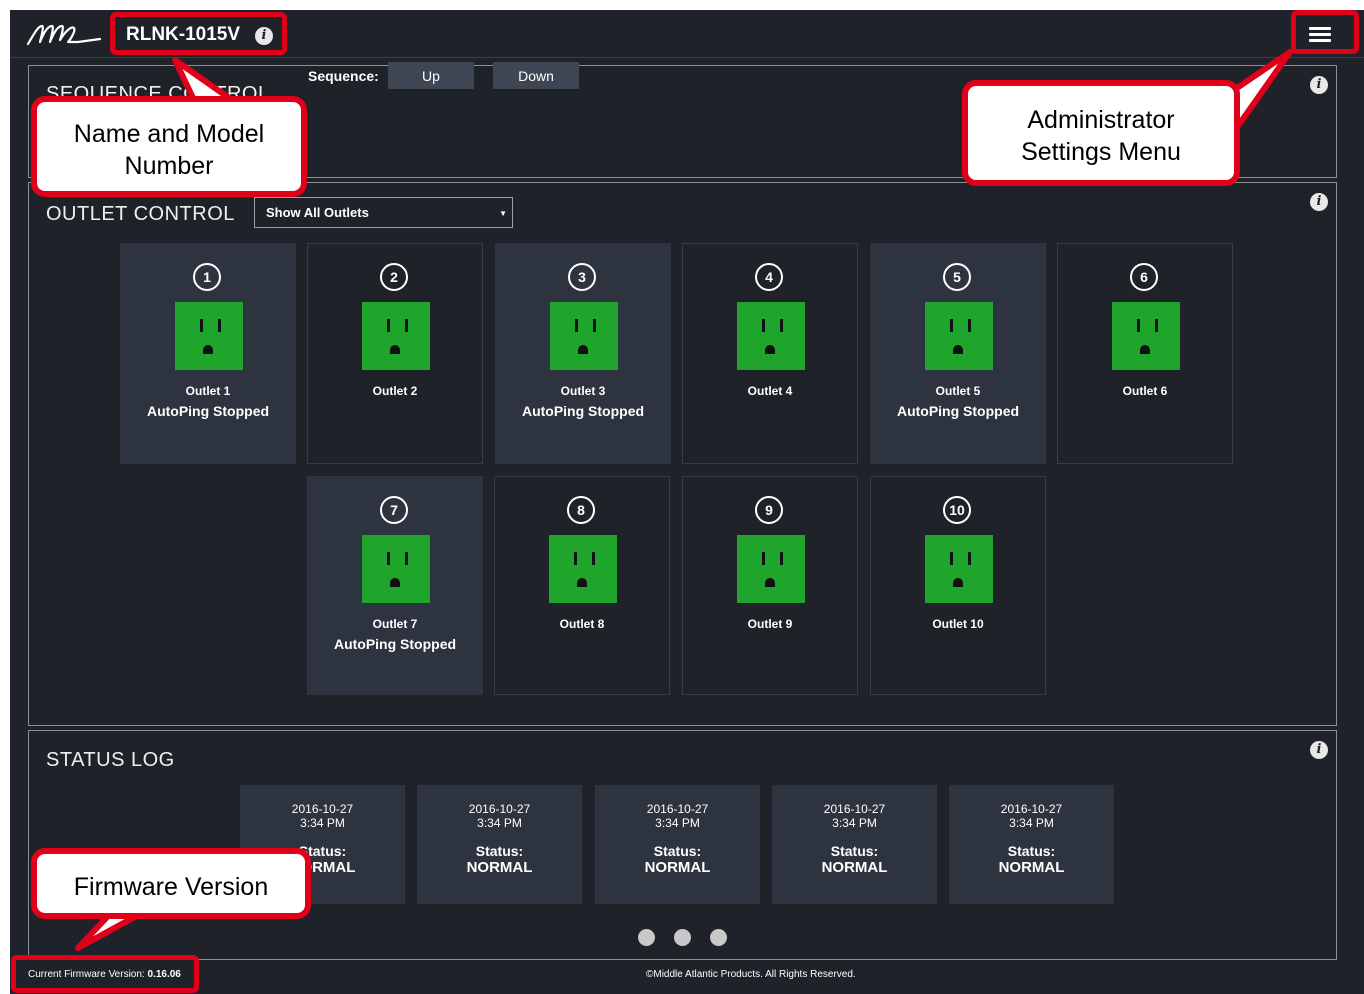 This screenshot has height=994, width=1364. I want to click on outlet-number-badge: 9, so click(769, 510).